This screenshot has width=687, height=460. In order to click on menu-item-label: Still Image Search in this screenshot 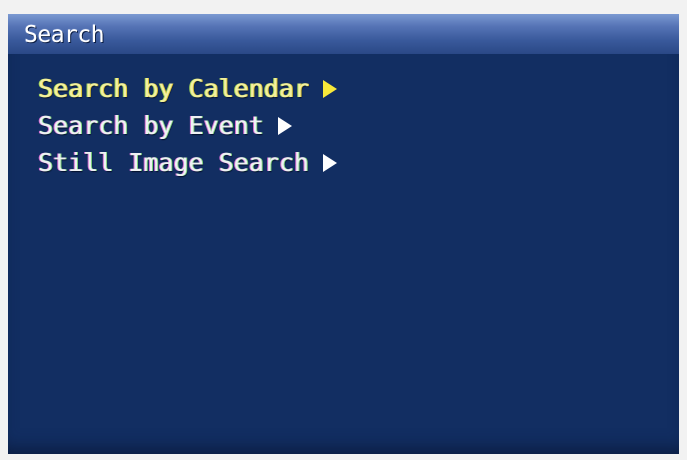, I will do `click(173, 162)`.